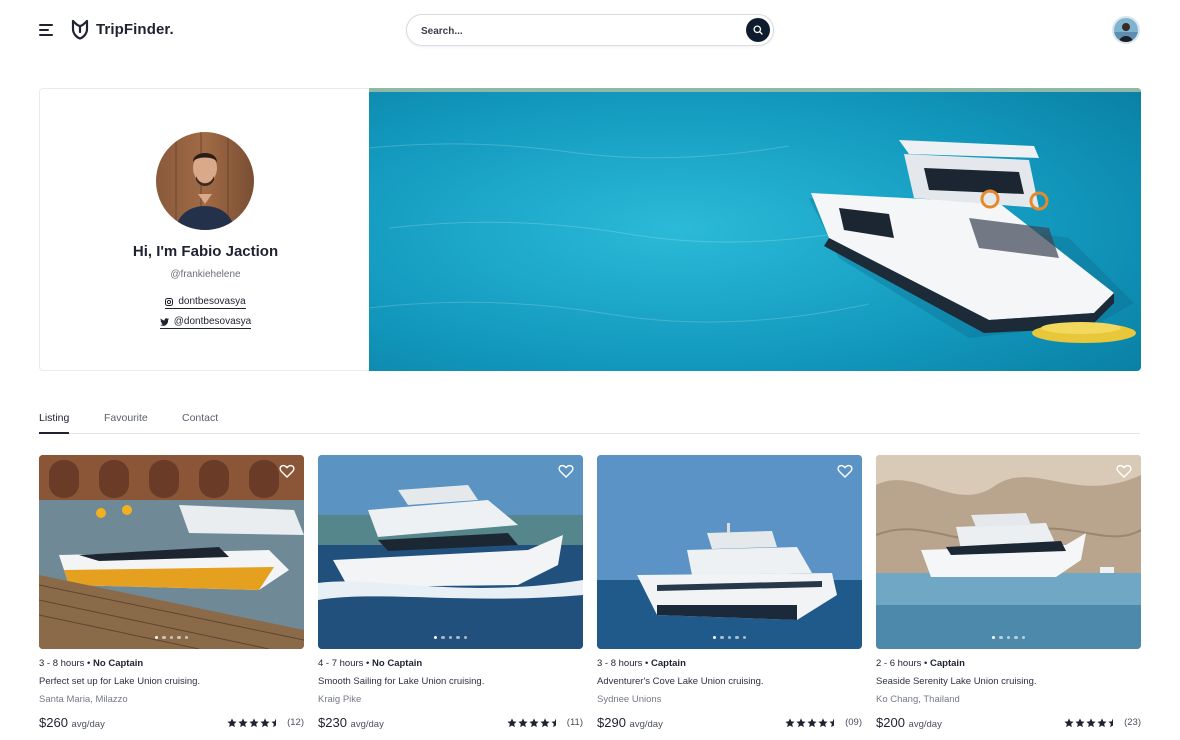 The width and height of the screenshot is (1180, 740). I want to click on instagram-row: dontbesovasya, so click(205, 302).